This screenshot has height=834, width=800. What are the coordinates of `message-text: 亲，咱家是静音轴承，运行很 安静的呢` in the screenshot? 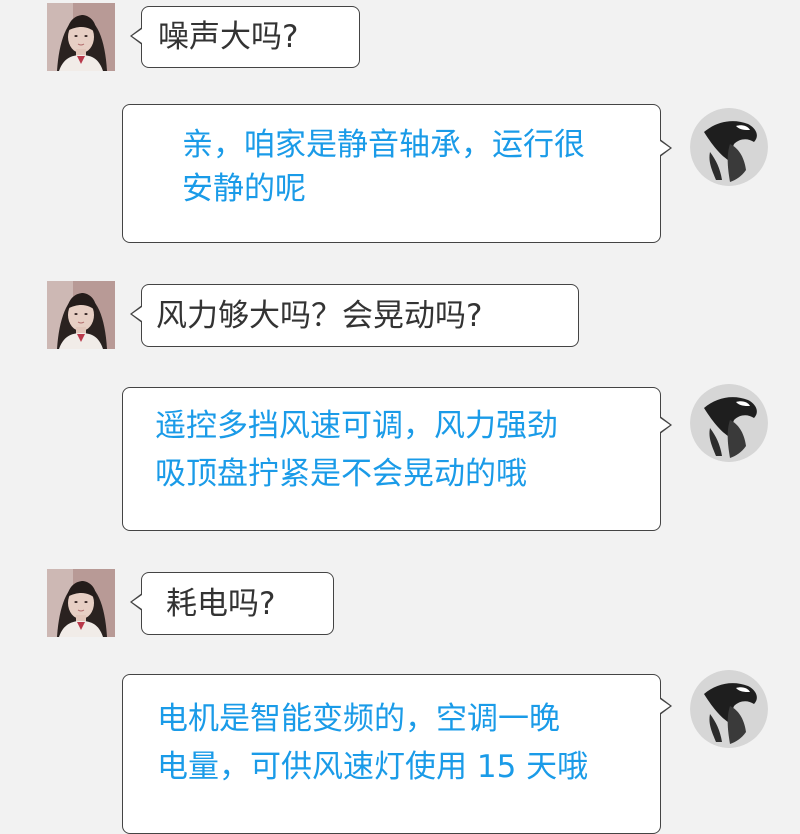 It's located at (383, 167).